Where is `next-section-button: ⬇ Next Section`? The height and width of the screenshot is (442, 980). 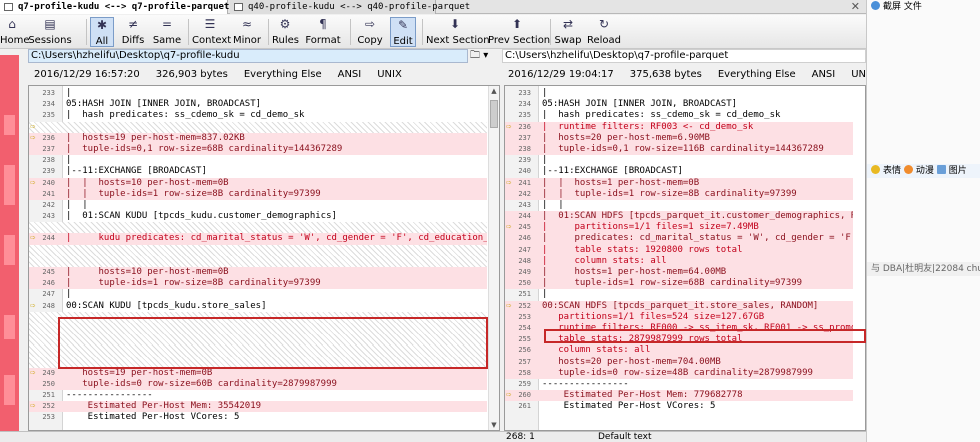
next-section-button: ⬇ Next Section is located at coordinates (458, 32).